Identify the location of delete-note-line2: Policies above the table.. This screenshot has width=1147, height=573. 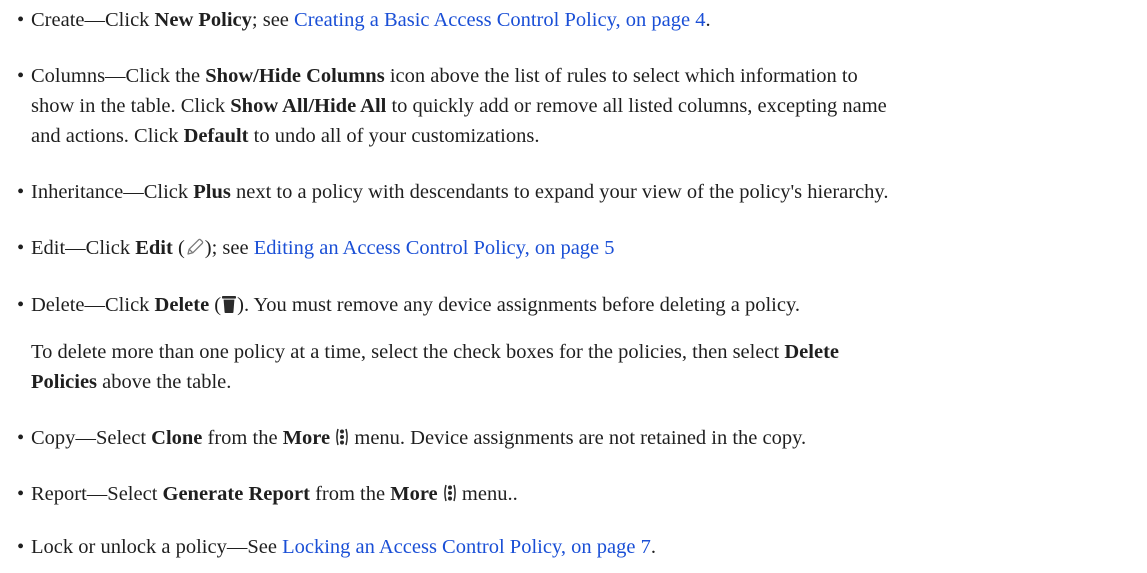
(131, 382).